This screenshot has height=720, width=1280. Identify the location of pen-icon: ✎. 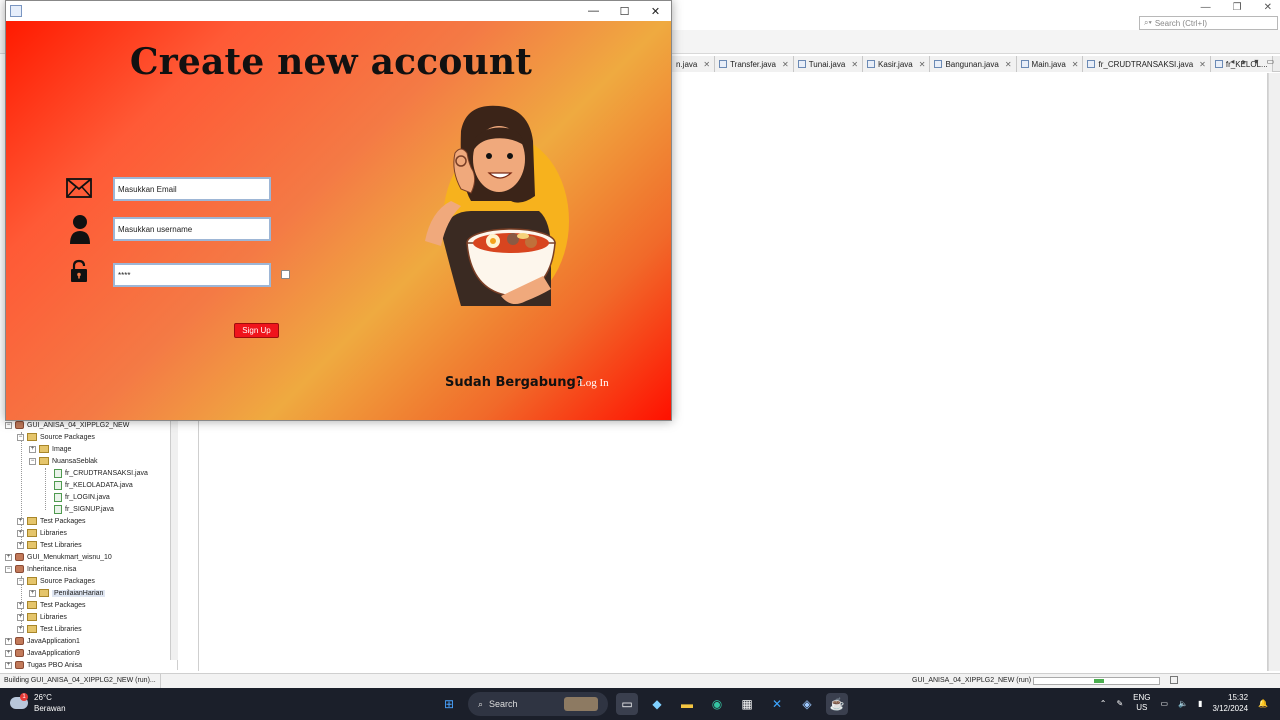
(1119, 703).